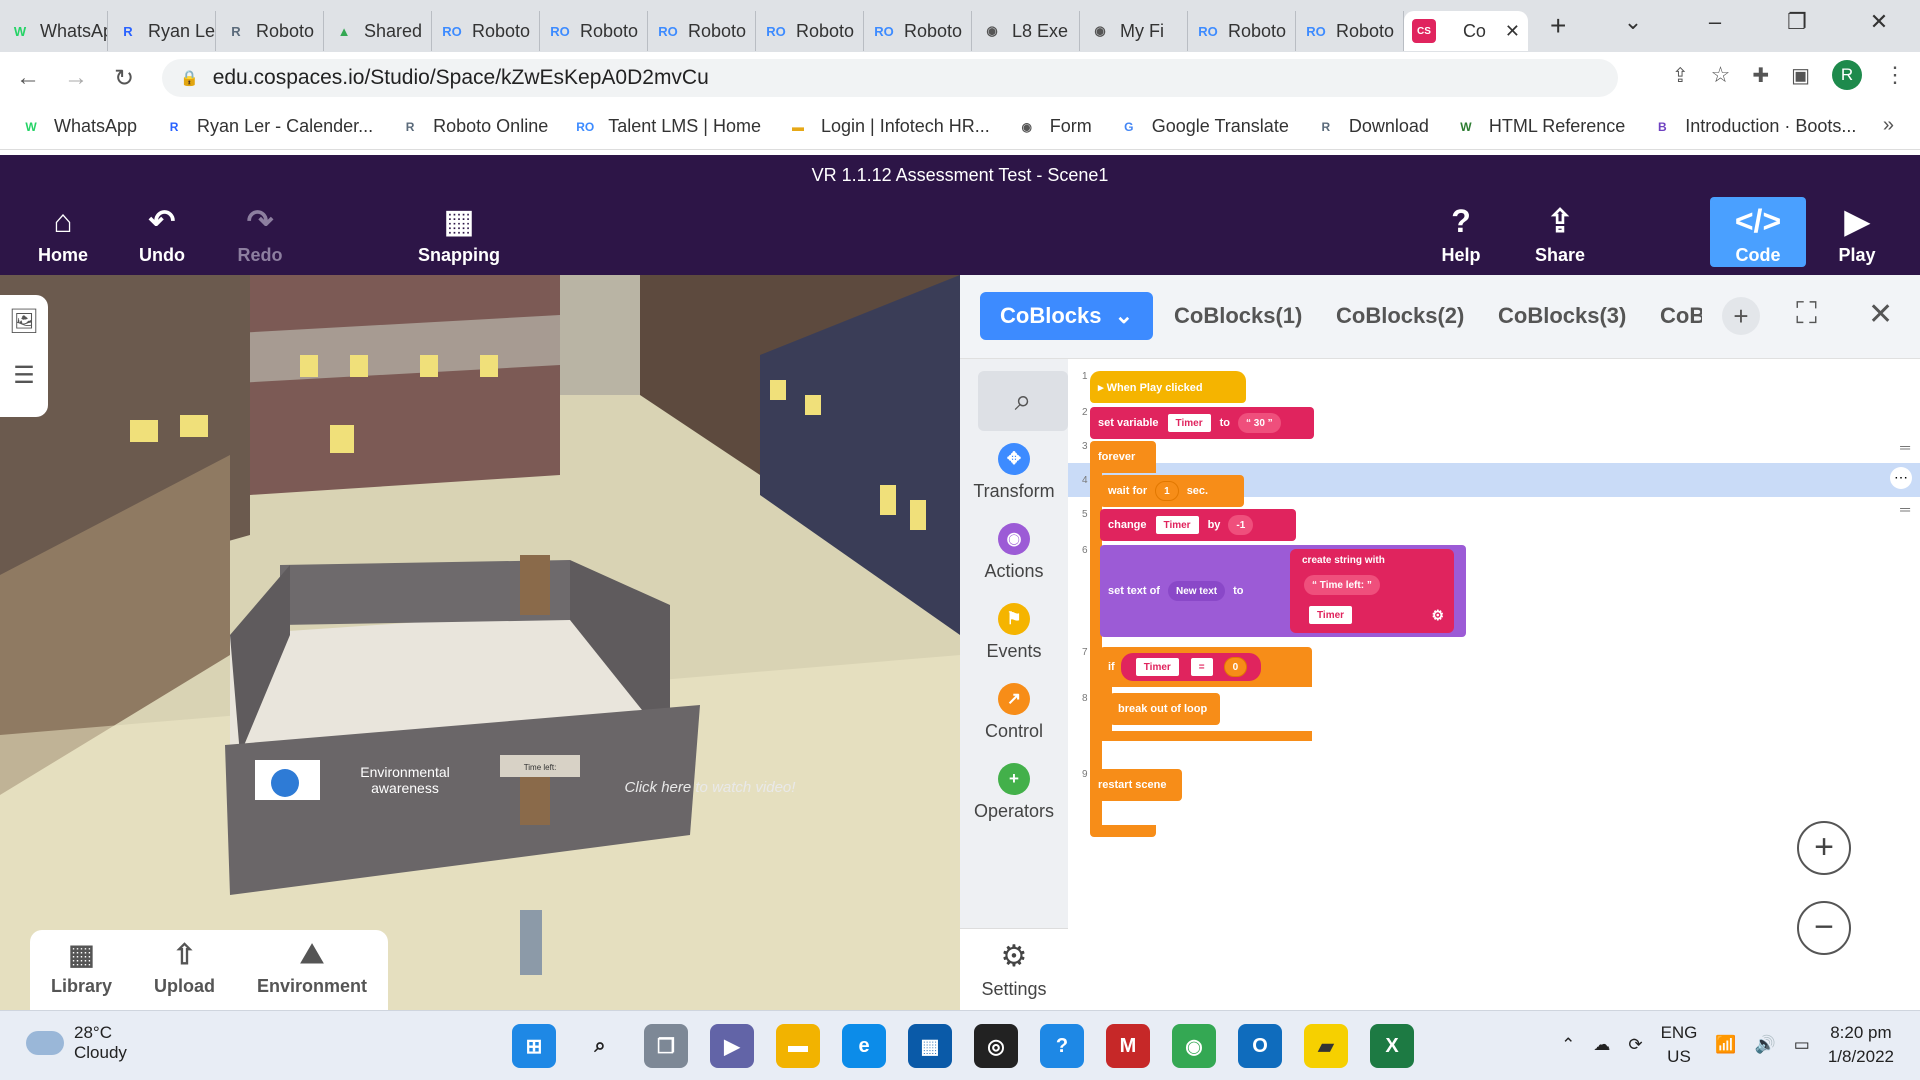 This screenshot has height=1080, width=1920. Describe the element at coordinates (378, 31) in the screenshot. I see `browser-tab: ▲ Shared` at that location.